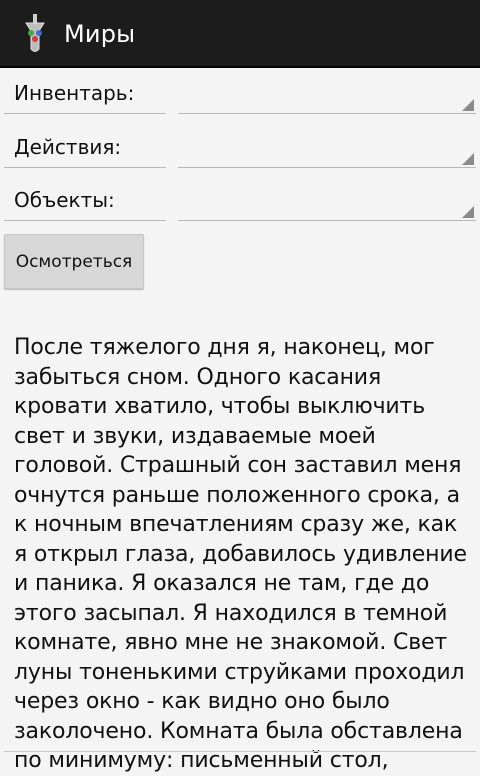 The height and width of the screenshot is (776, 480). Describe the element at coordinates (68, 147) in the screenshot. I see `actions-label-text: Действия:` at that location.